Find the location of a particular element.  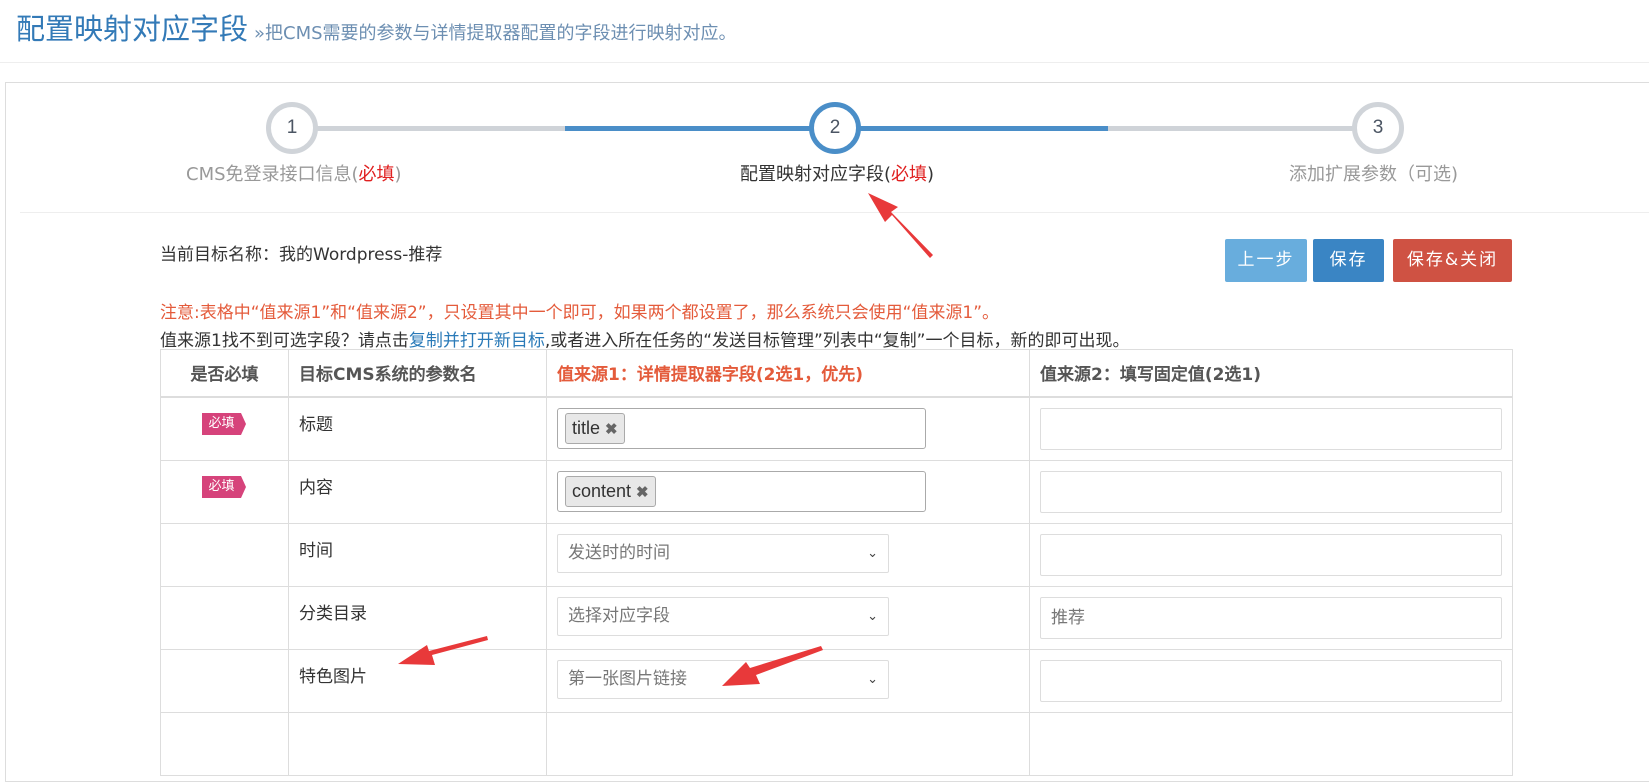

header-source1: 值来源1：详情提取器字段(2选1，优先) is located at coordinates (788, 373).